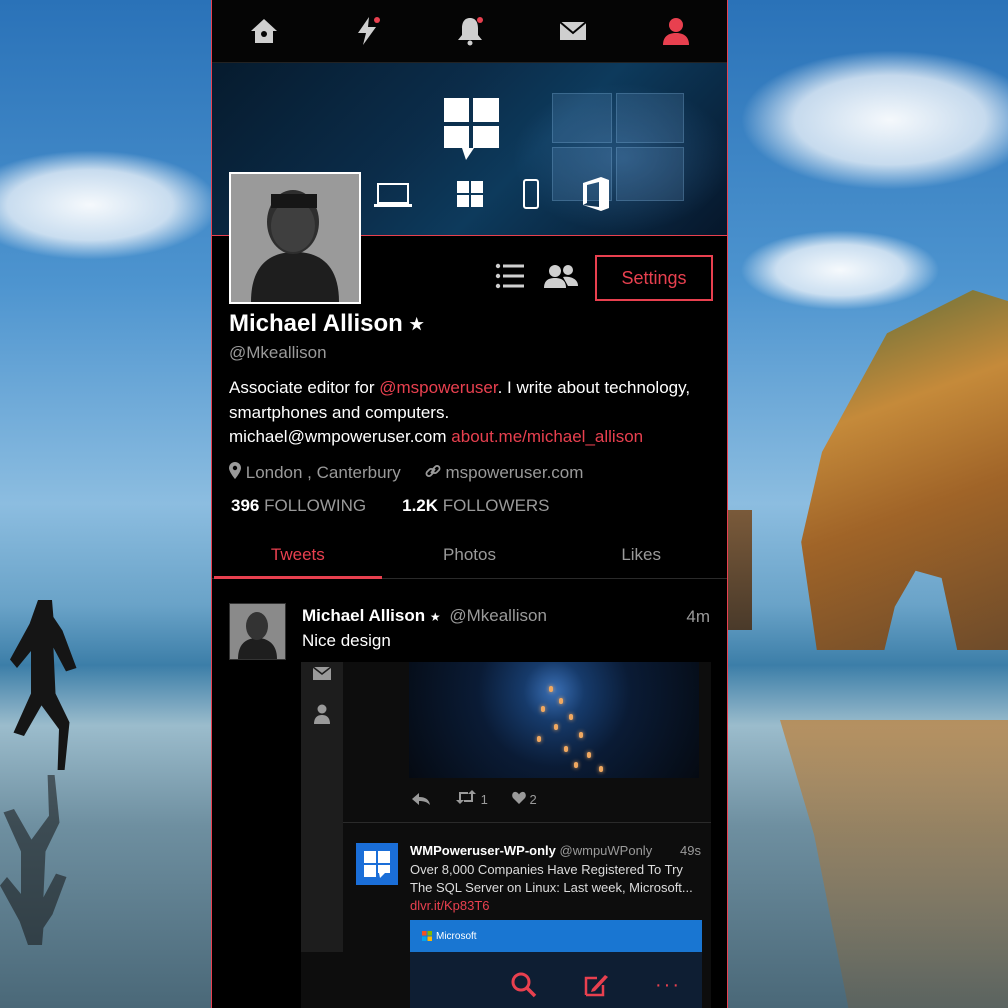 This screenshot has width=1008, height=1008. What do you see at coordinates (438, 387) in the screenshot?
I see `bio-mention-link: @mspoweruser` at bounding box center [438, 387].